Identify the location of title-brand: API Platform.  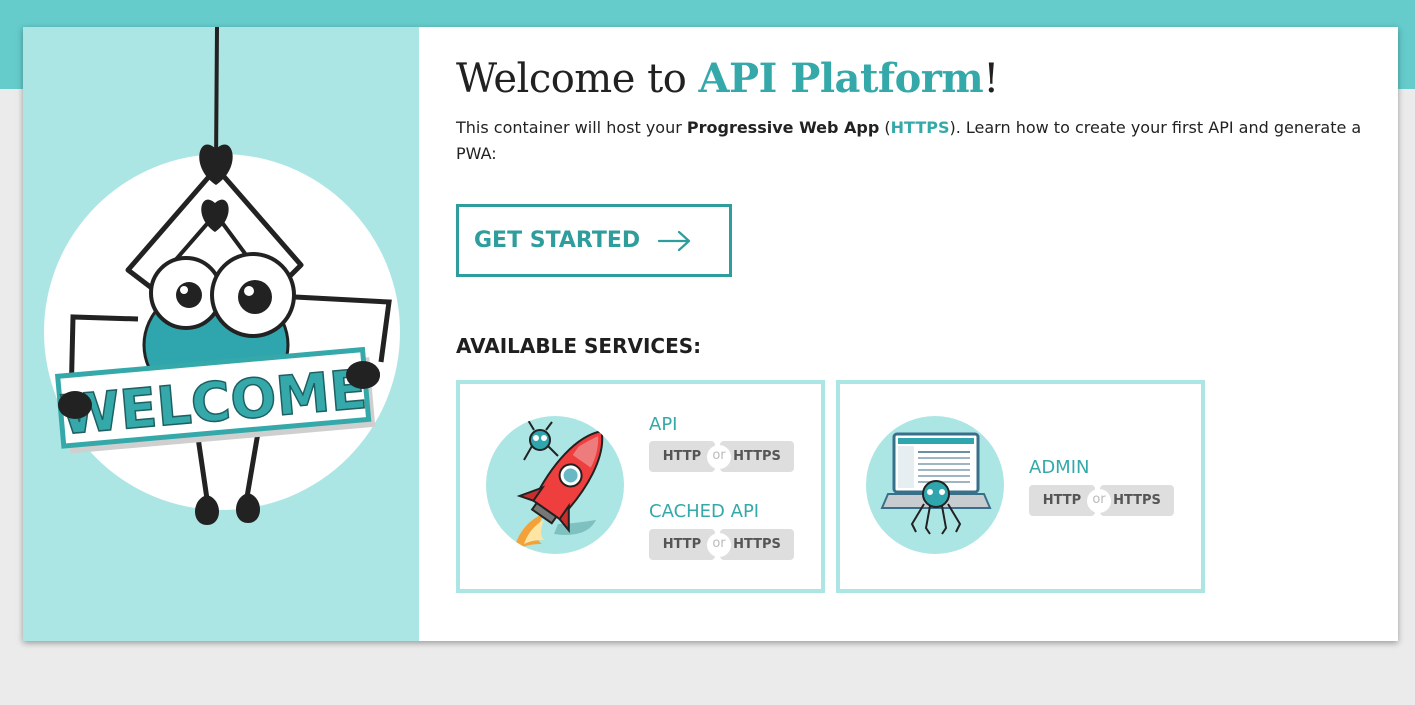
(841, 78).